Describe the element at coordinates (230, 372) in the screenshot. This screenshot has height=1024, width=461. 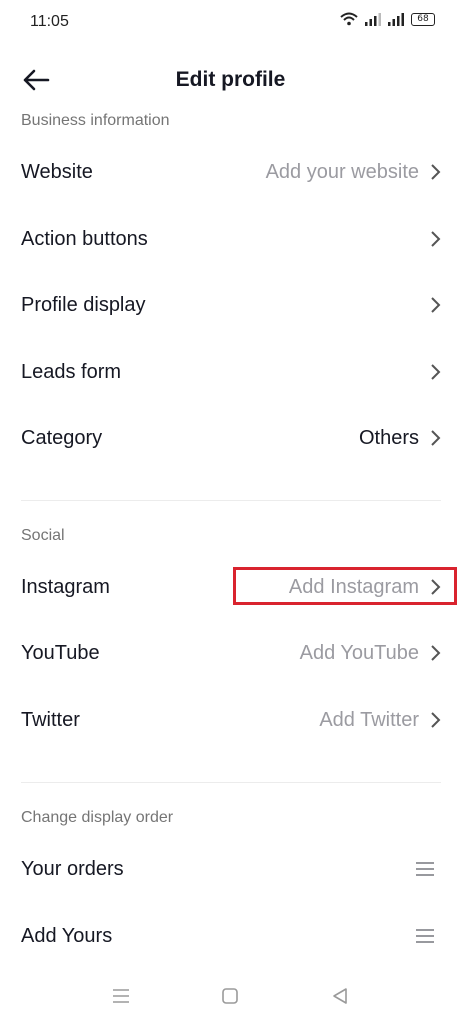
I see `row-leads-form: Leads form` at that location.